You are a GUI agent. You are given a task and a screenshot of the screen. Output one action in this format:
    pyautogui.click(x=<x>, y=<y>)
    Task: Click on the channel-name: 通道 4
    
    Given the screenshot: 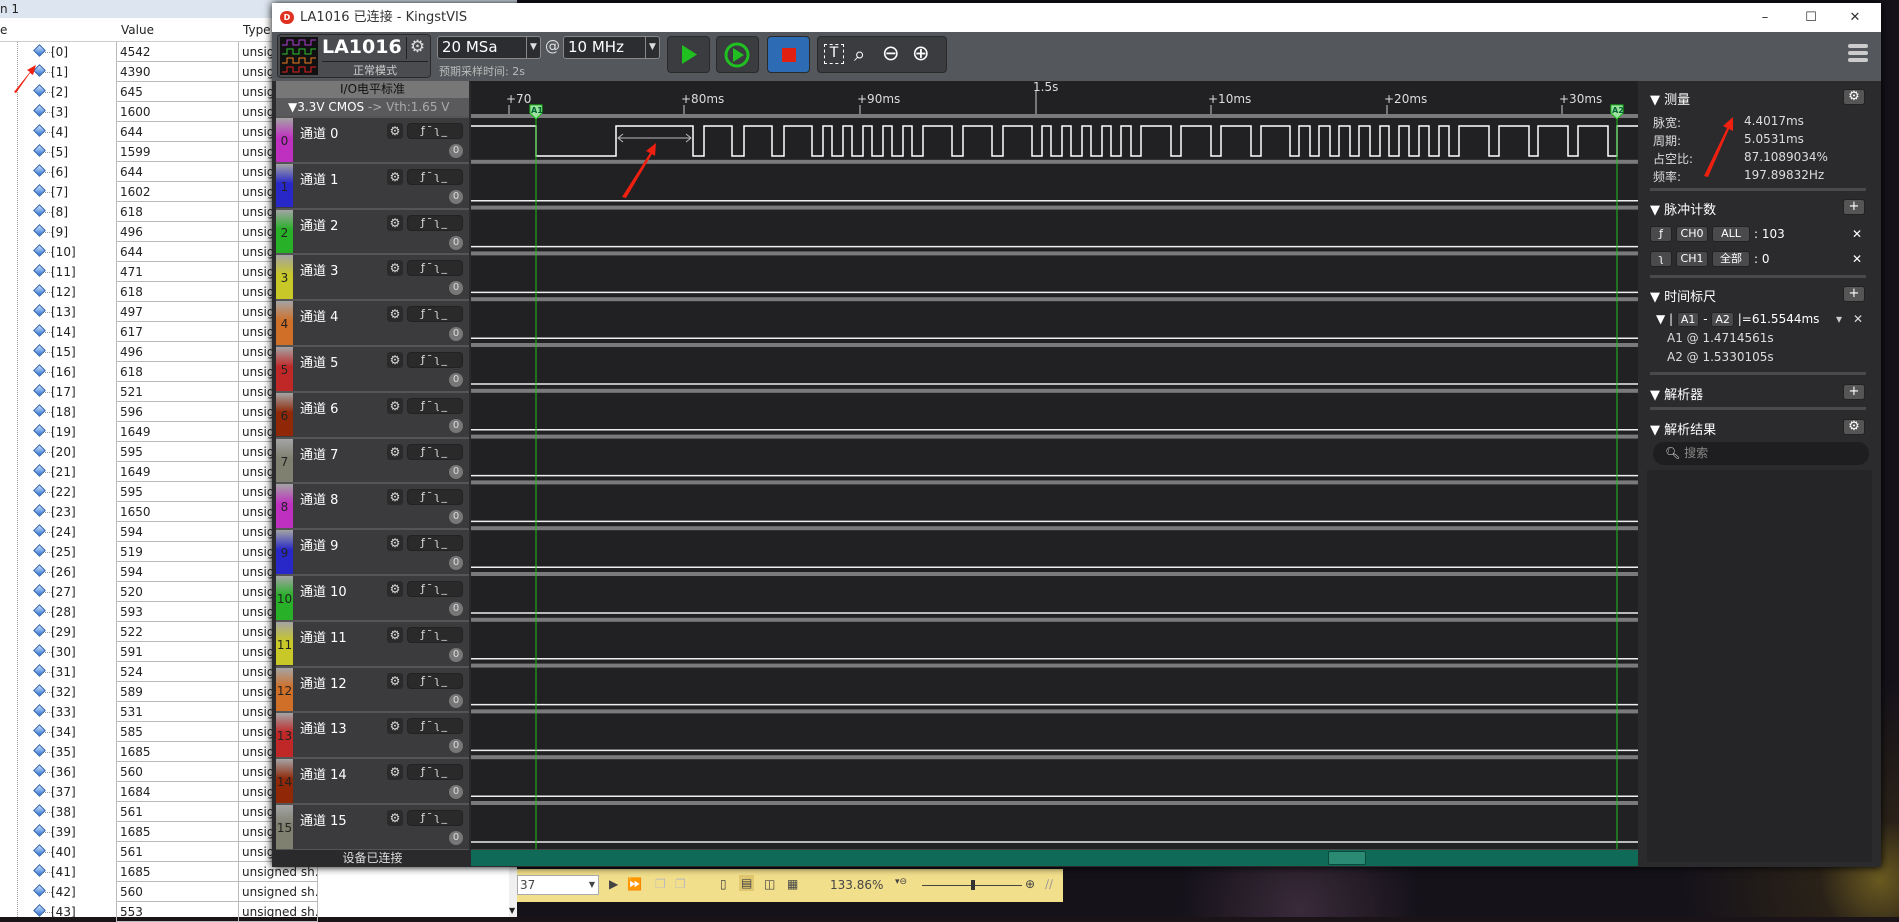 What is the action you would take?
    pyautogui.click(x=319, y=315)
    